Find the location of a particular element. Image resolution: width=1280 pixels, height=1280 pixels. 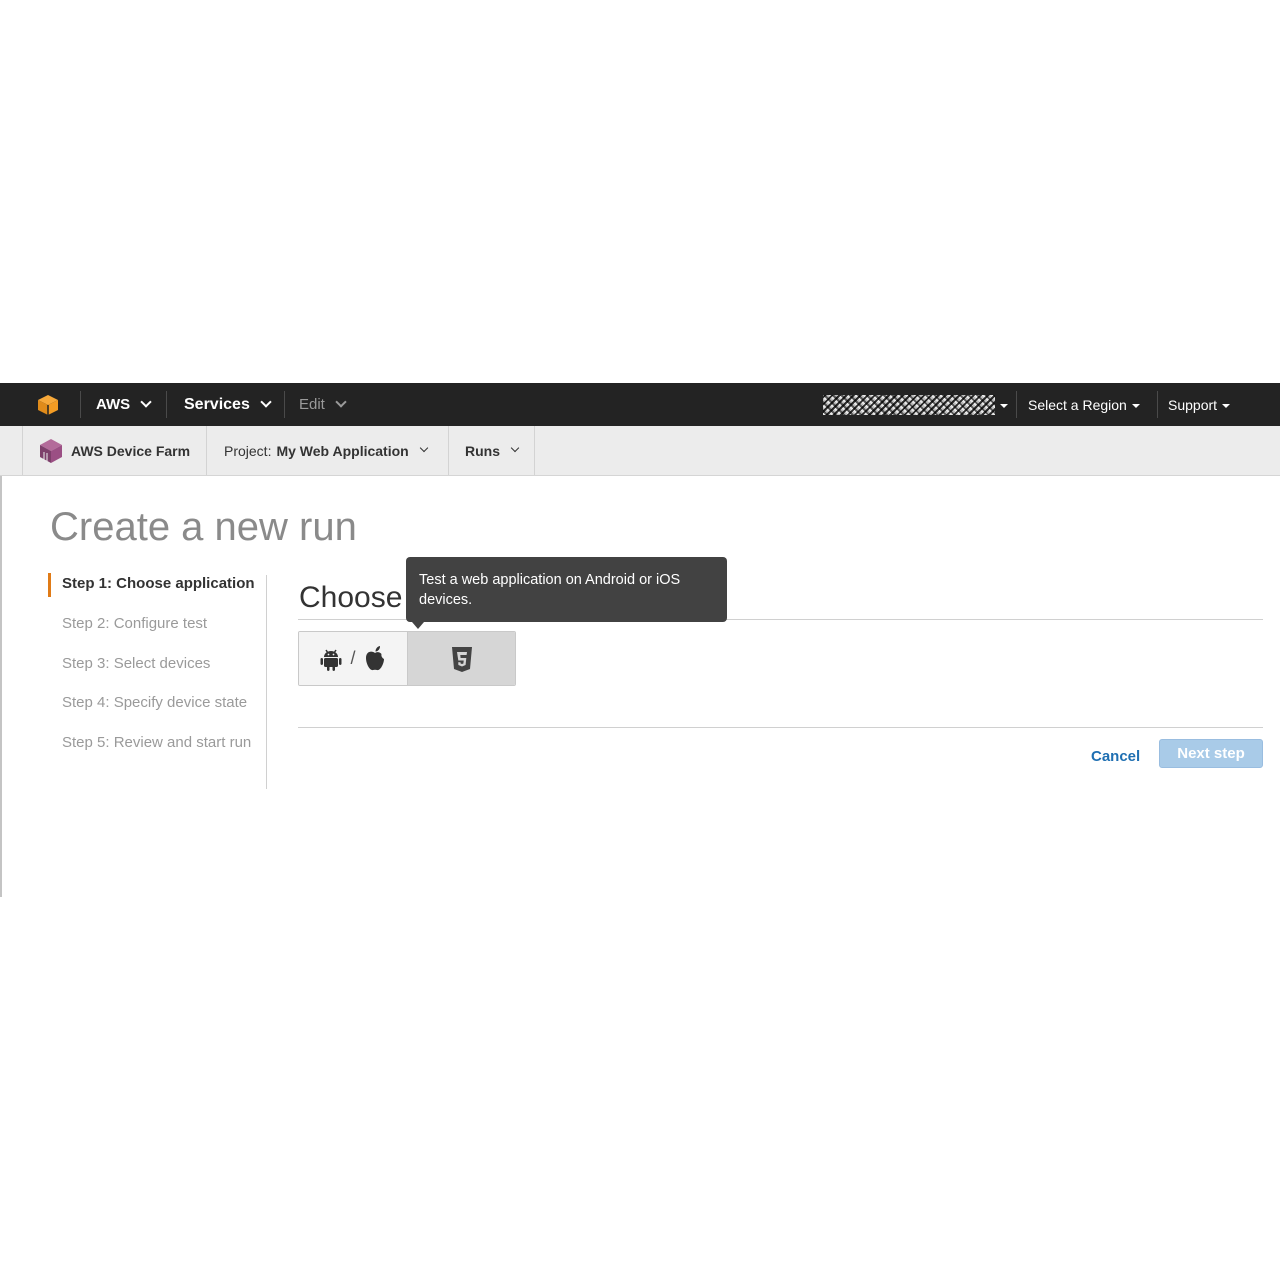

services-menu-label: Services is located at coordinates (217, 404).